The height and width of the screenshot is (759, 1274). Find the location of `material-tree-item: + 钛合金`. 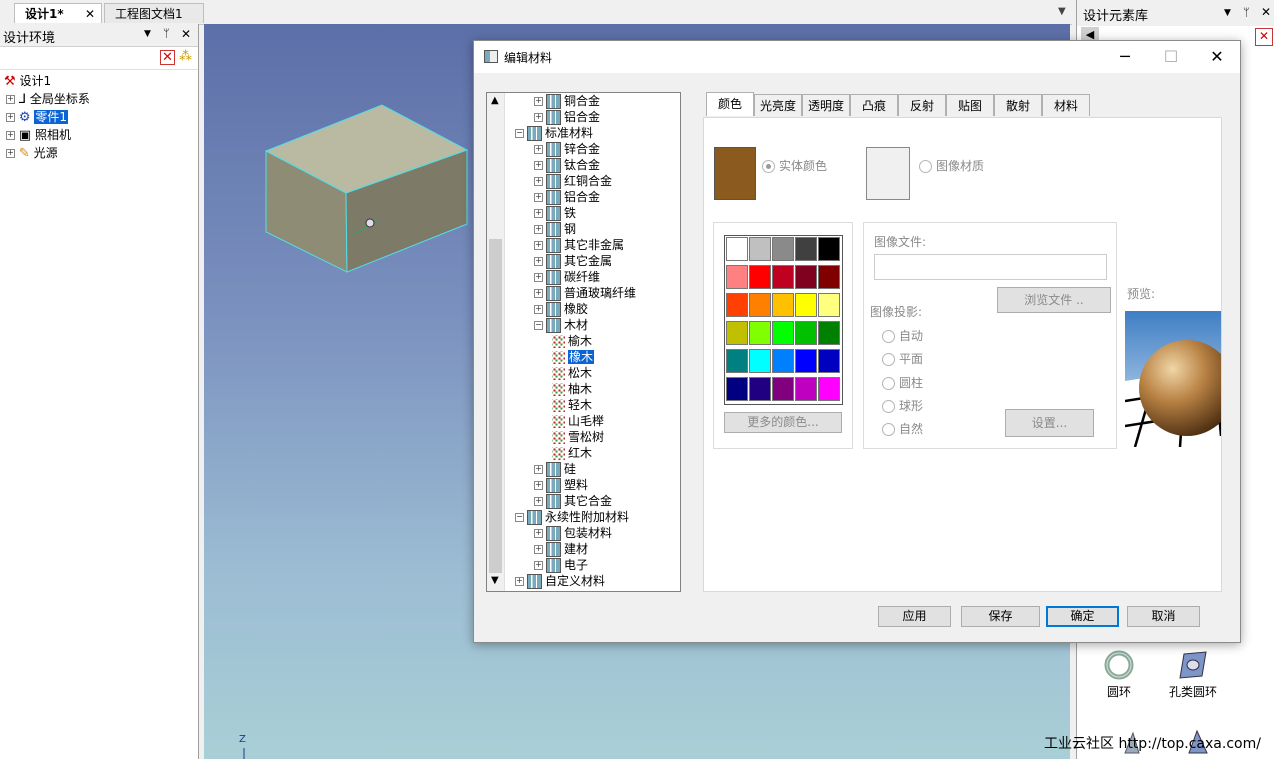

material-tree-item: + 钛合金 is located at coordinates (567, 165).